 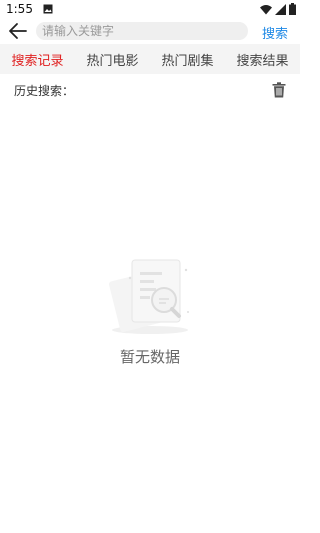 What do you see at coordinates (112, 59) in the screenshot?
I see `tab-hot-movies: 热门电影` at bounding box center [112, 59].